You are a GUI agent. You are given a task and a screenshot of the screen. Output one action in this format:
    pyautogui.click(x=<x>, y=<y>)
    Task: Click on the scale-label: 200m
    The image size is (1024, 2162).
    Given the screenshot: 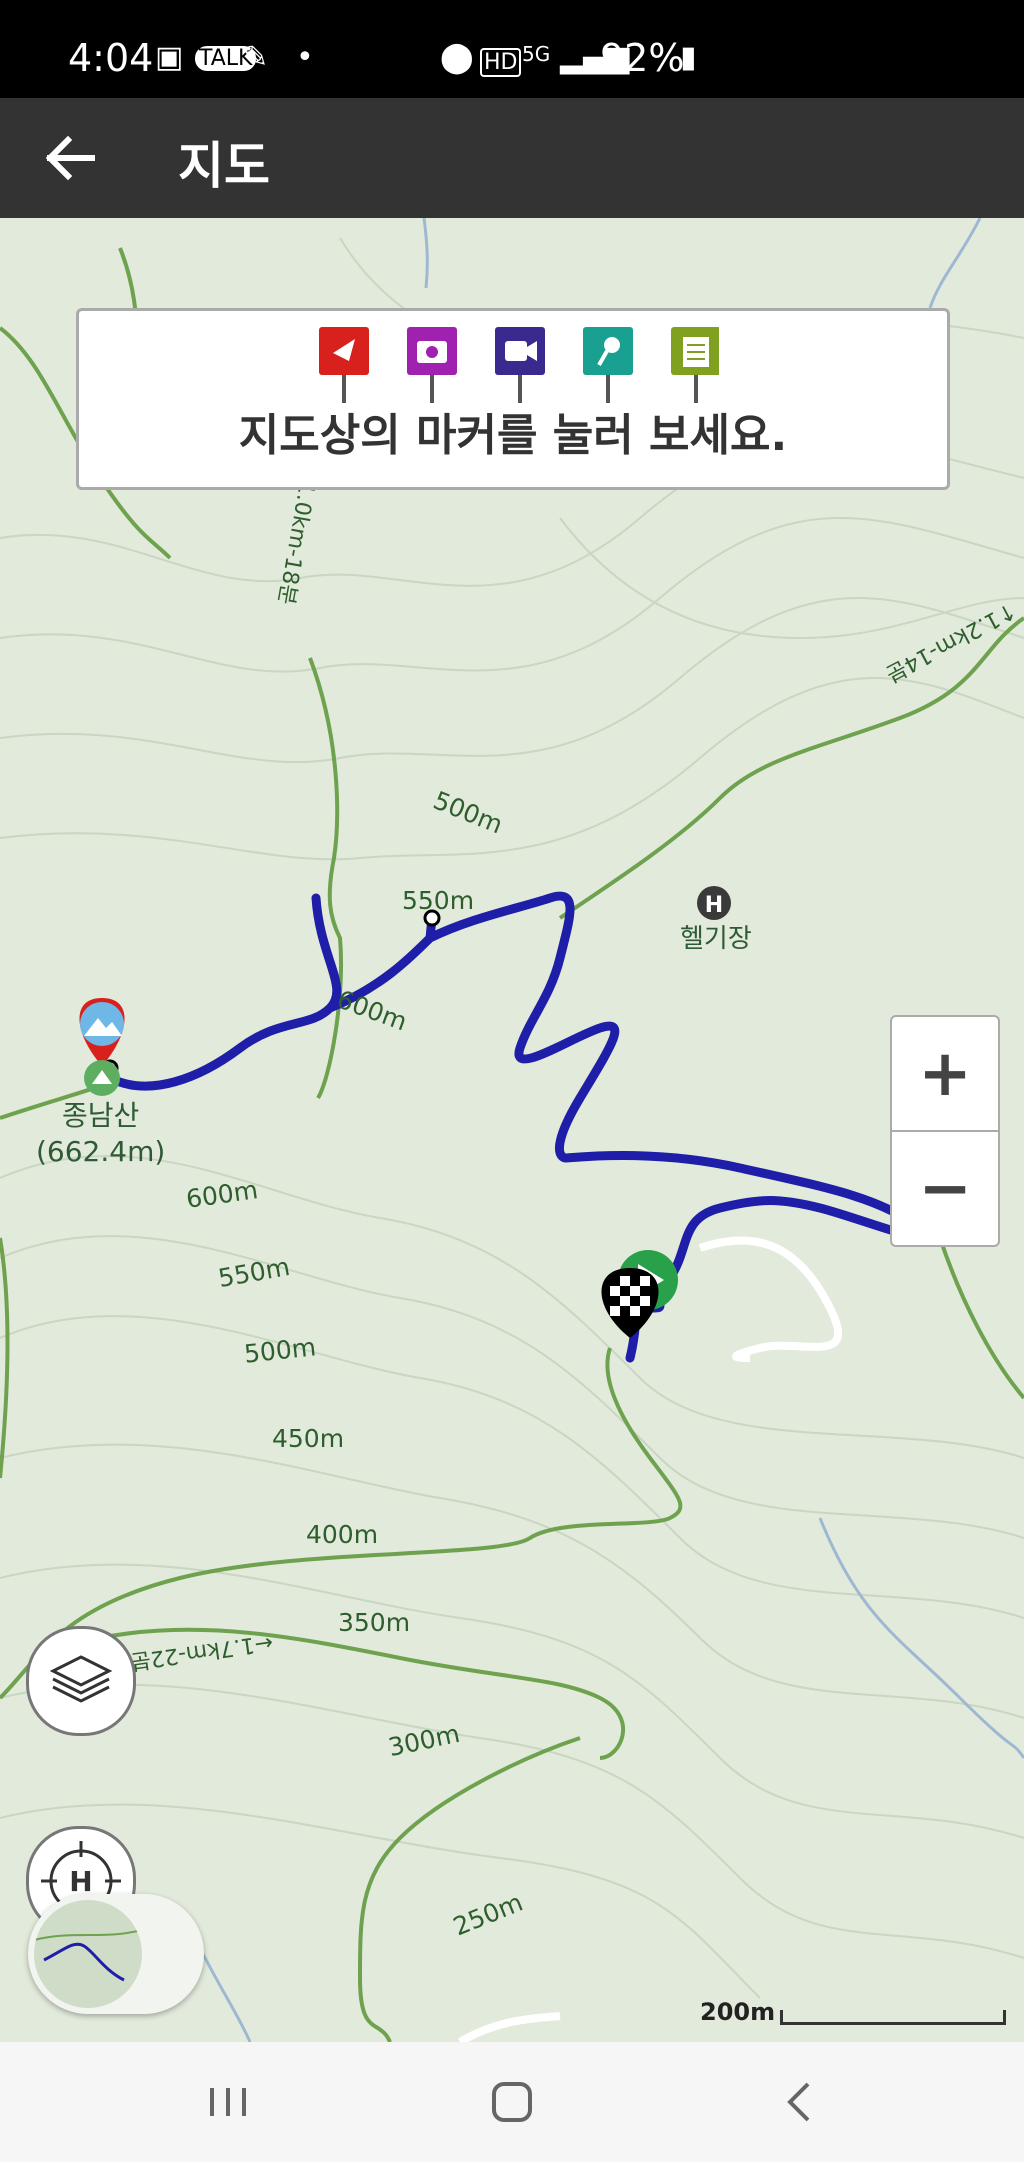 What is the action you would take?
    pyautogui.click(x=738, y=2012)
    